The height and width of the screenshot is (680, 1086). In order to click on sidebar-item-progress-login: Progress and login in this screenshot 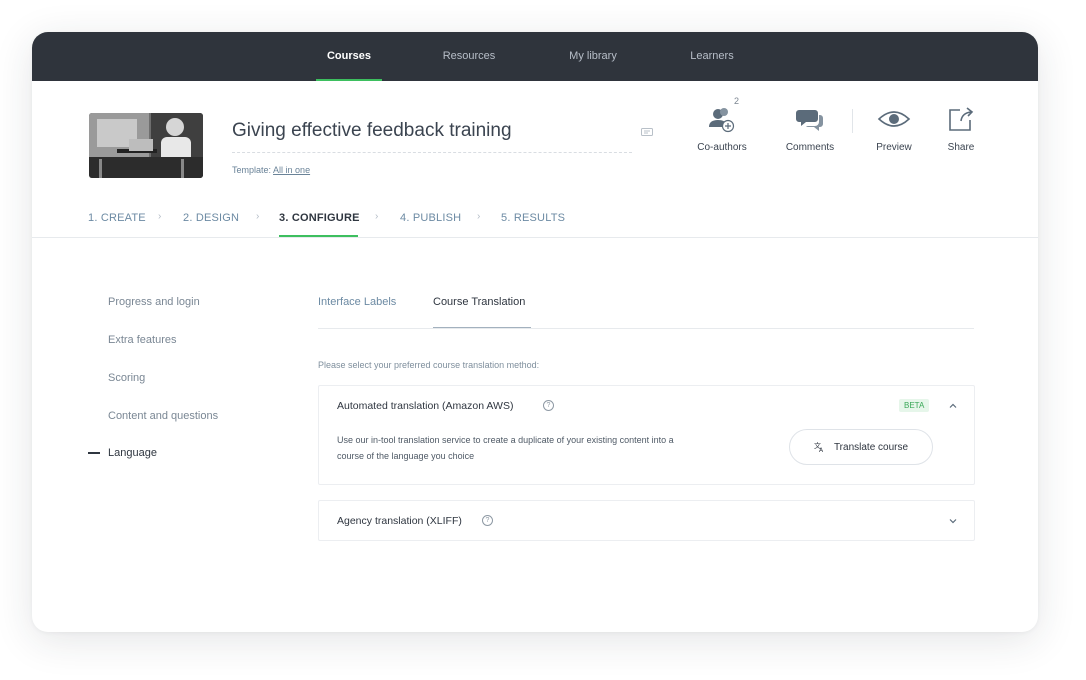, I will do `click(154, 302)`.